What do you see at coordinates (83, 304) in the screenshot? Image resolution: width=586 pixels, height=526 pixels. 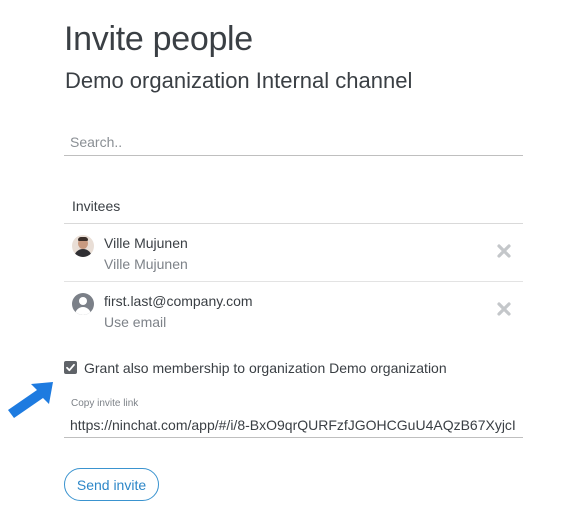 I see `generic-user-icon` at bounding box center [83, 304].